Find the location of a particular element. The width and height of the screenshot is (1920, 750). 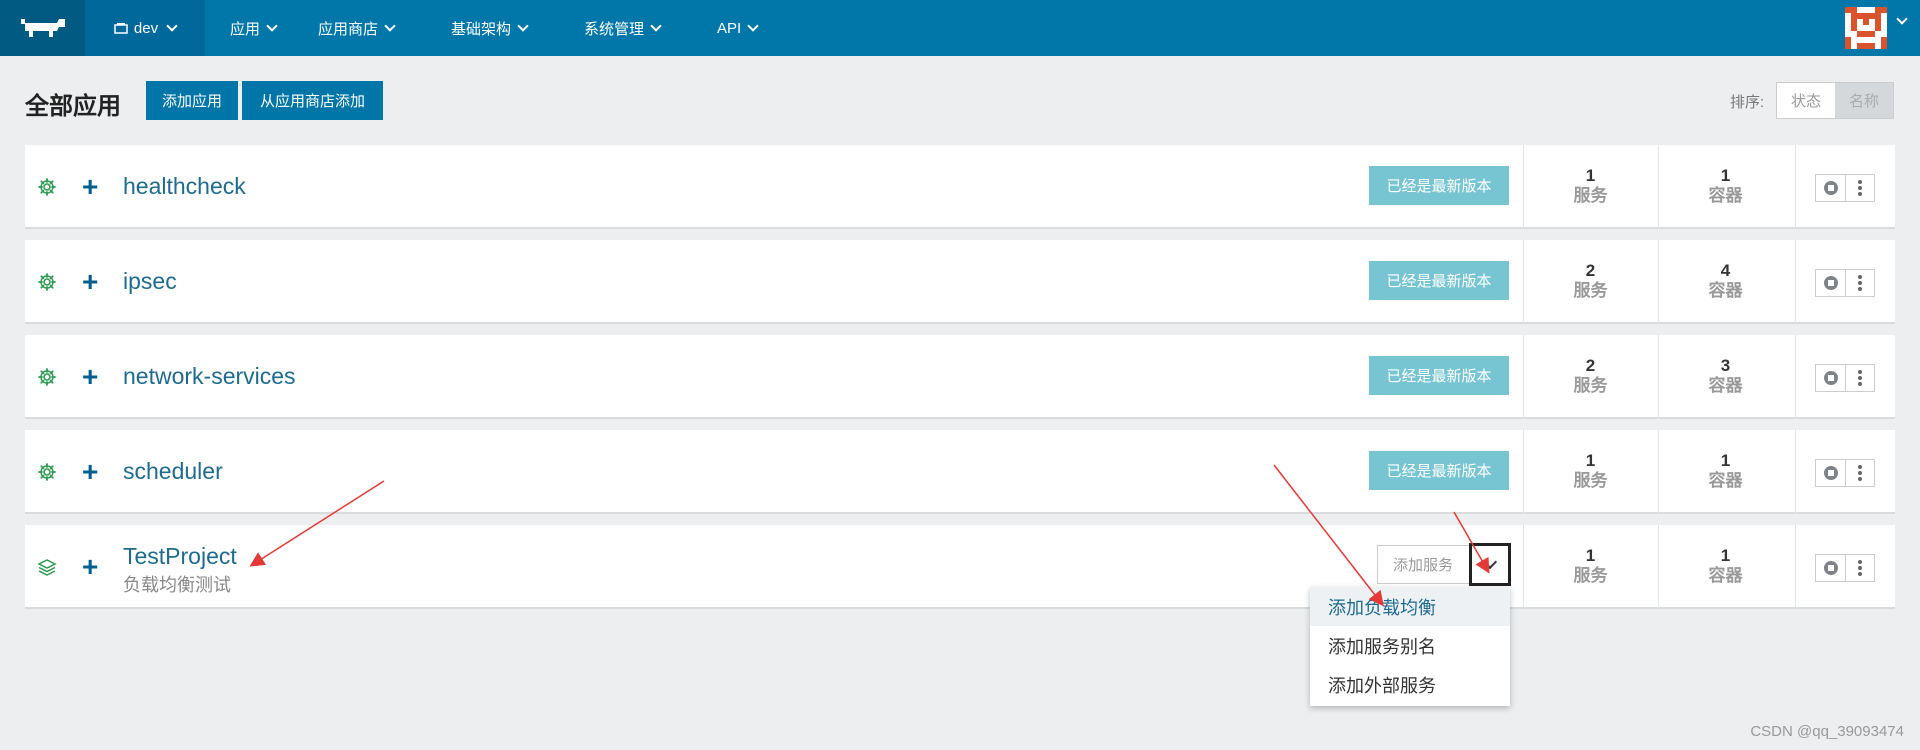

user-avatar is located at coordinates (1866, 28).